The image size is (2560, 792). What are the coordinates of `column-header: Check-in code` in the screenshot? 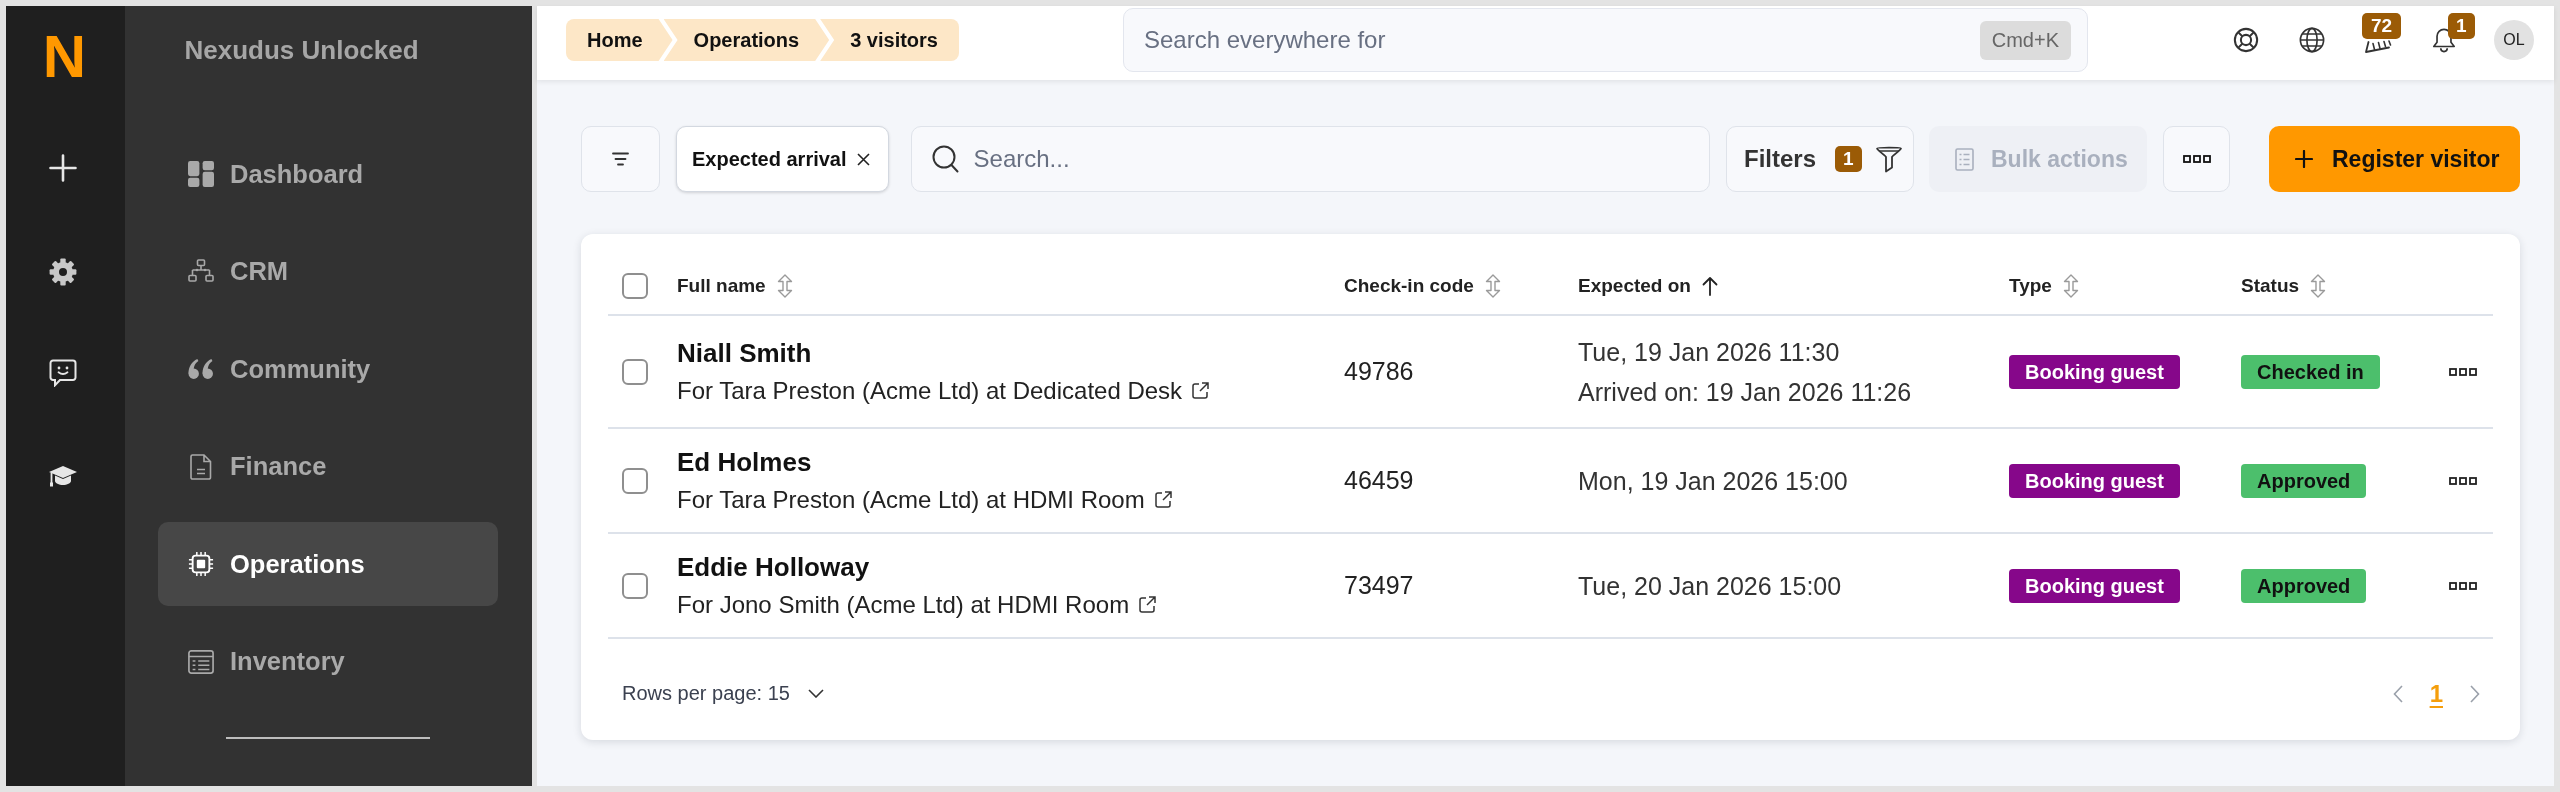 It's located at (1422, 286).